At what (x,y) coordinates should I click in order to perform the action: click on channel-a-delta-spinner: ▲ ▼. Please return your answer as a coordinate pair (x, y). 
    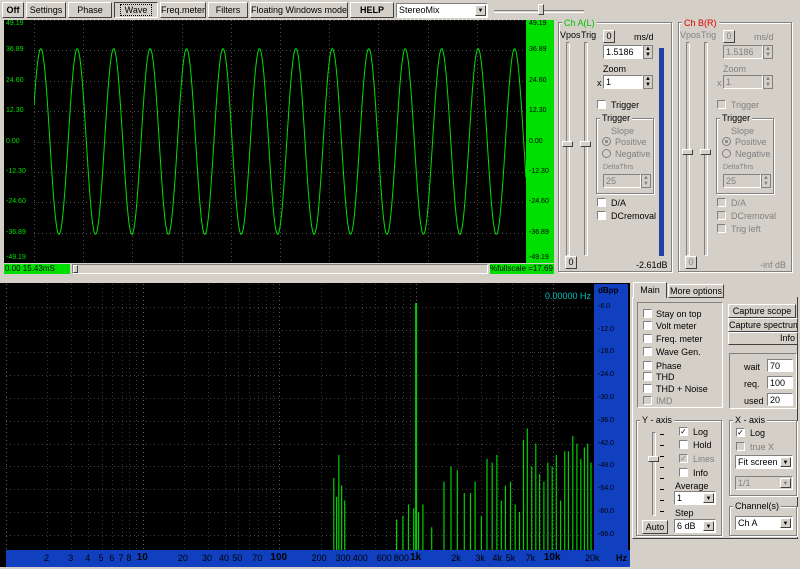
    Looking at the image, I should click on (646, 181).